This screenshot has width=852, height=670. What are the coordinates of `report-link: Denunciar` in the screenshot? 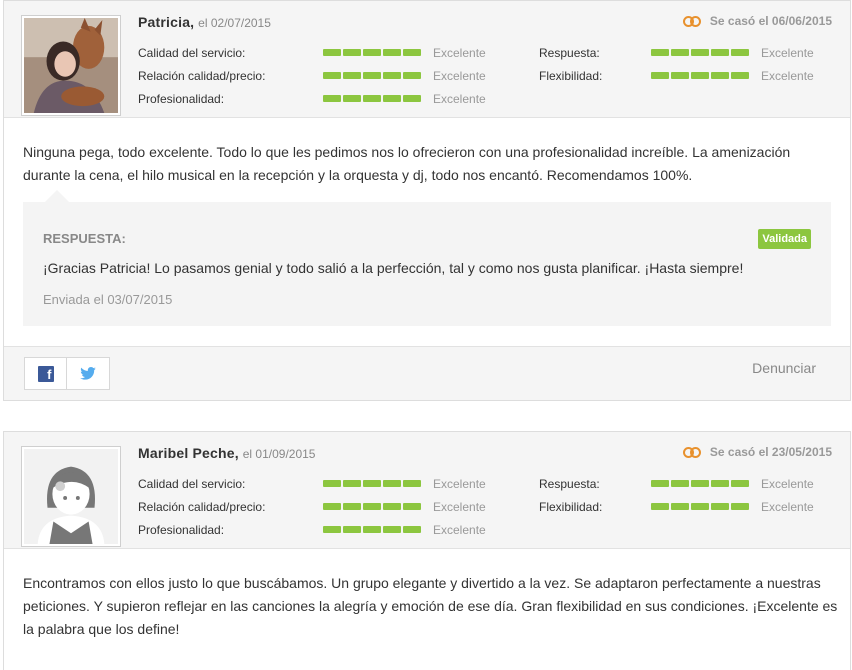 It's located at (784, 368).